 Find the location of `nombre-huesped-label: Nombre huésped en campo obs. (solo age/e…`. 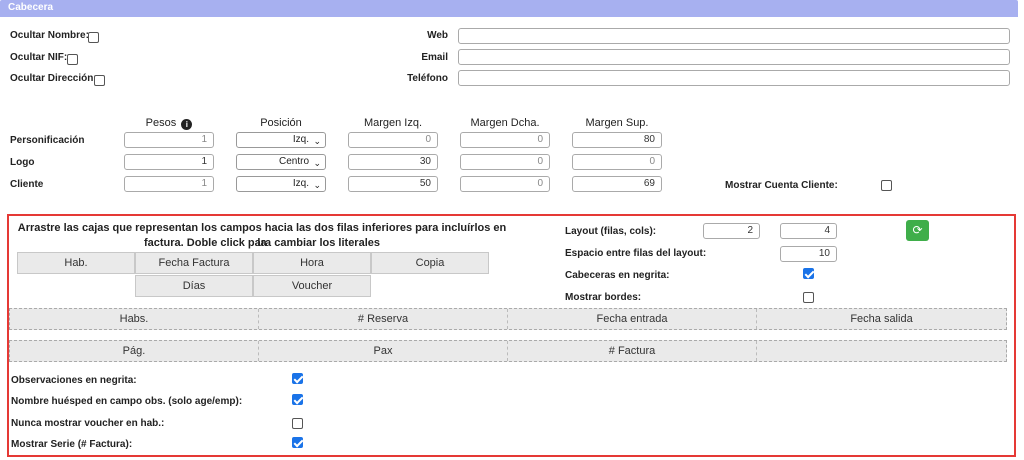

nombre-huesped-label: Nombre huésped en campo obs. (solo age/e… is located at coordinates (127, 401).